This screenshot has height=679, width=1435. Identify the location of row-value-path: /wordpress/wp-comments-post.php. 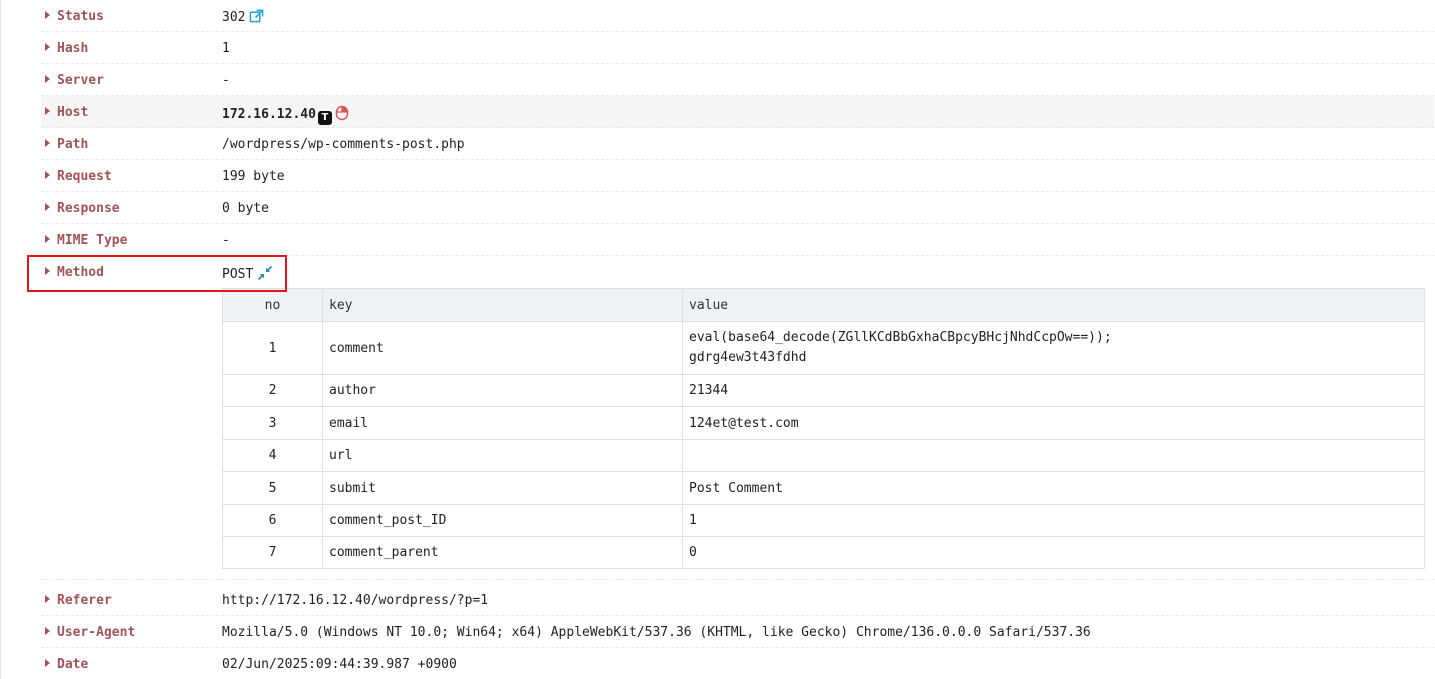
(343, 144).